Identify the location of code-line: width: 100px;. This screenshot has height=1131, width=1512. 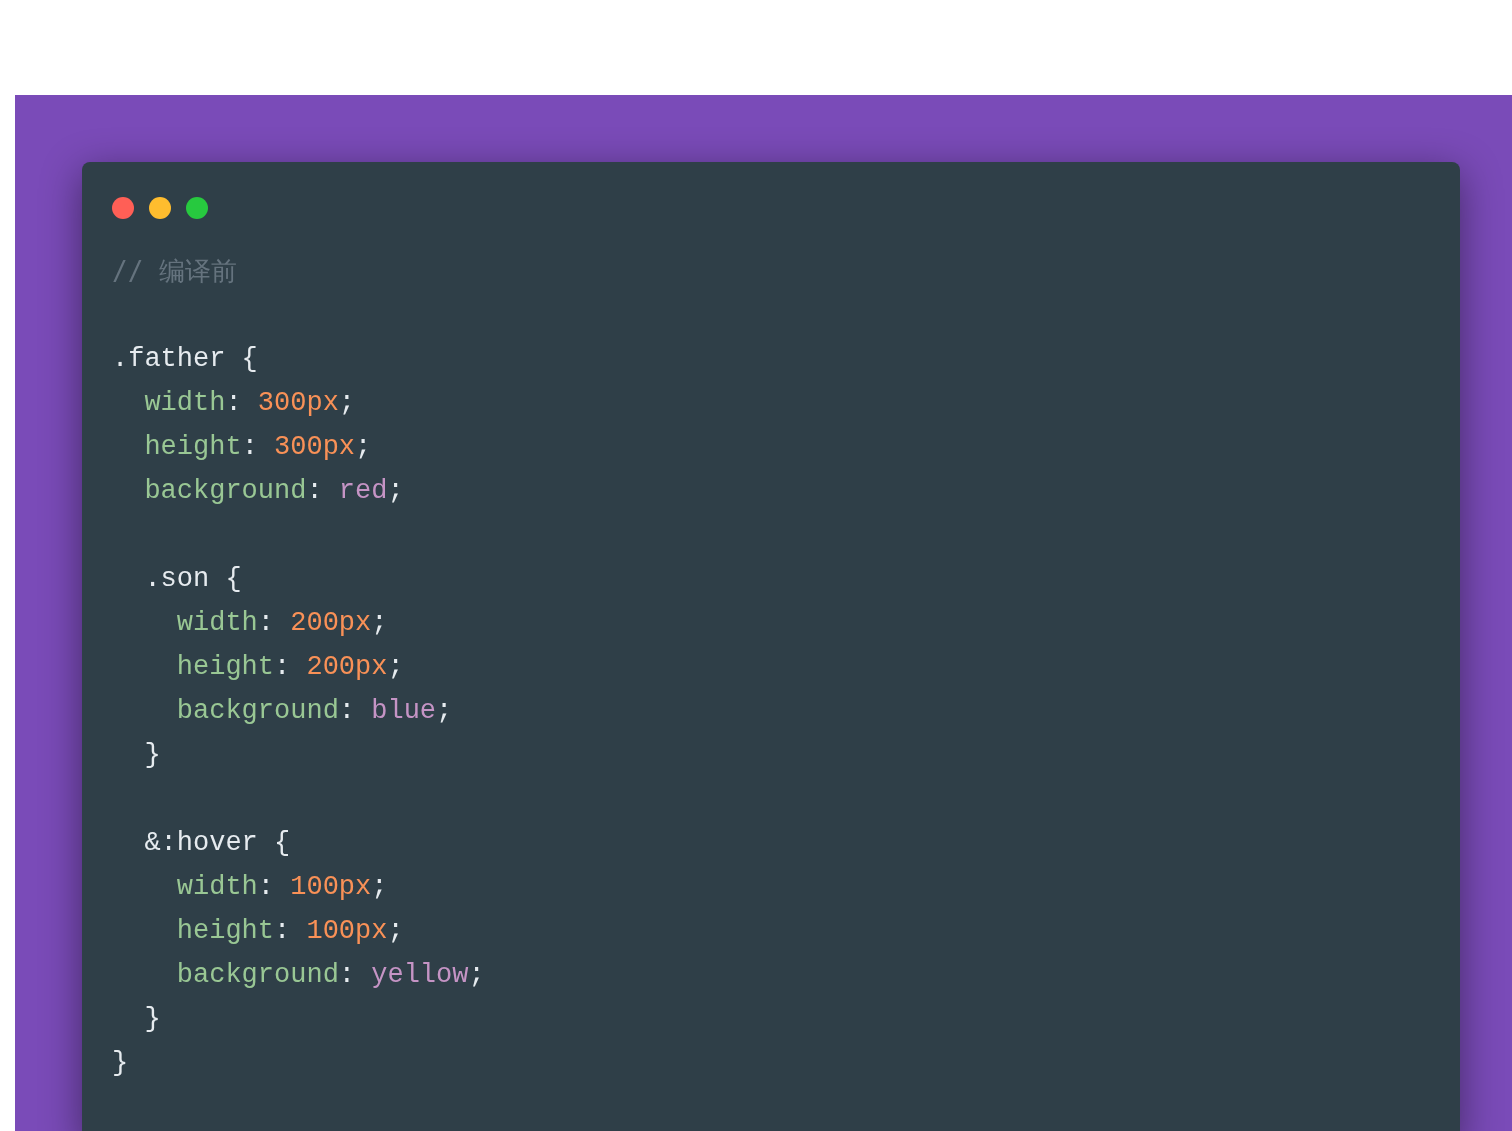
(281, 887).